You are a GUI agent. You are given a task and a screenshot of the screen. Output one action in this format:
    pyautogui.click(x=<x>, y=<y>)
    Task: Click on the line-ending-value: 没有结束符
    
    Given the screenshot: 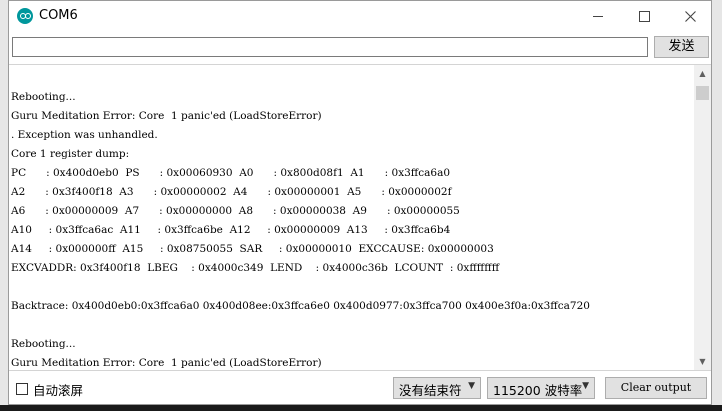 What is the action you would take?
    pyautogui.click(x=430, y=390)
    